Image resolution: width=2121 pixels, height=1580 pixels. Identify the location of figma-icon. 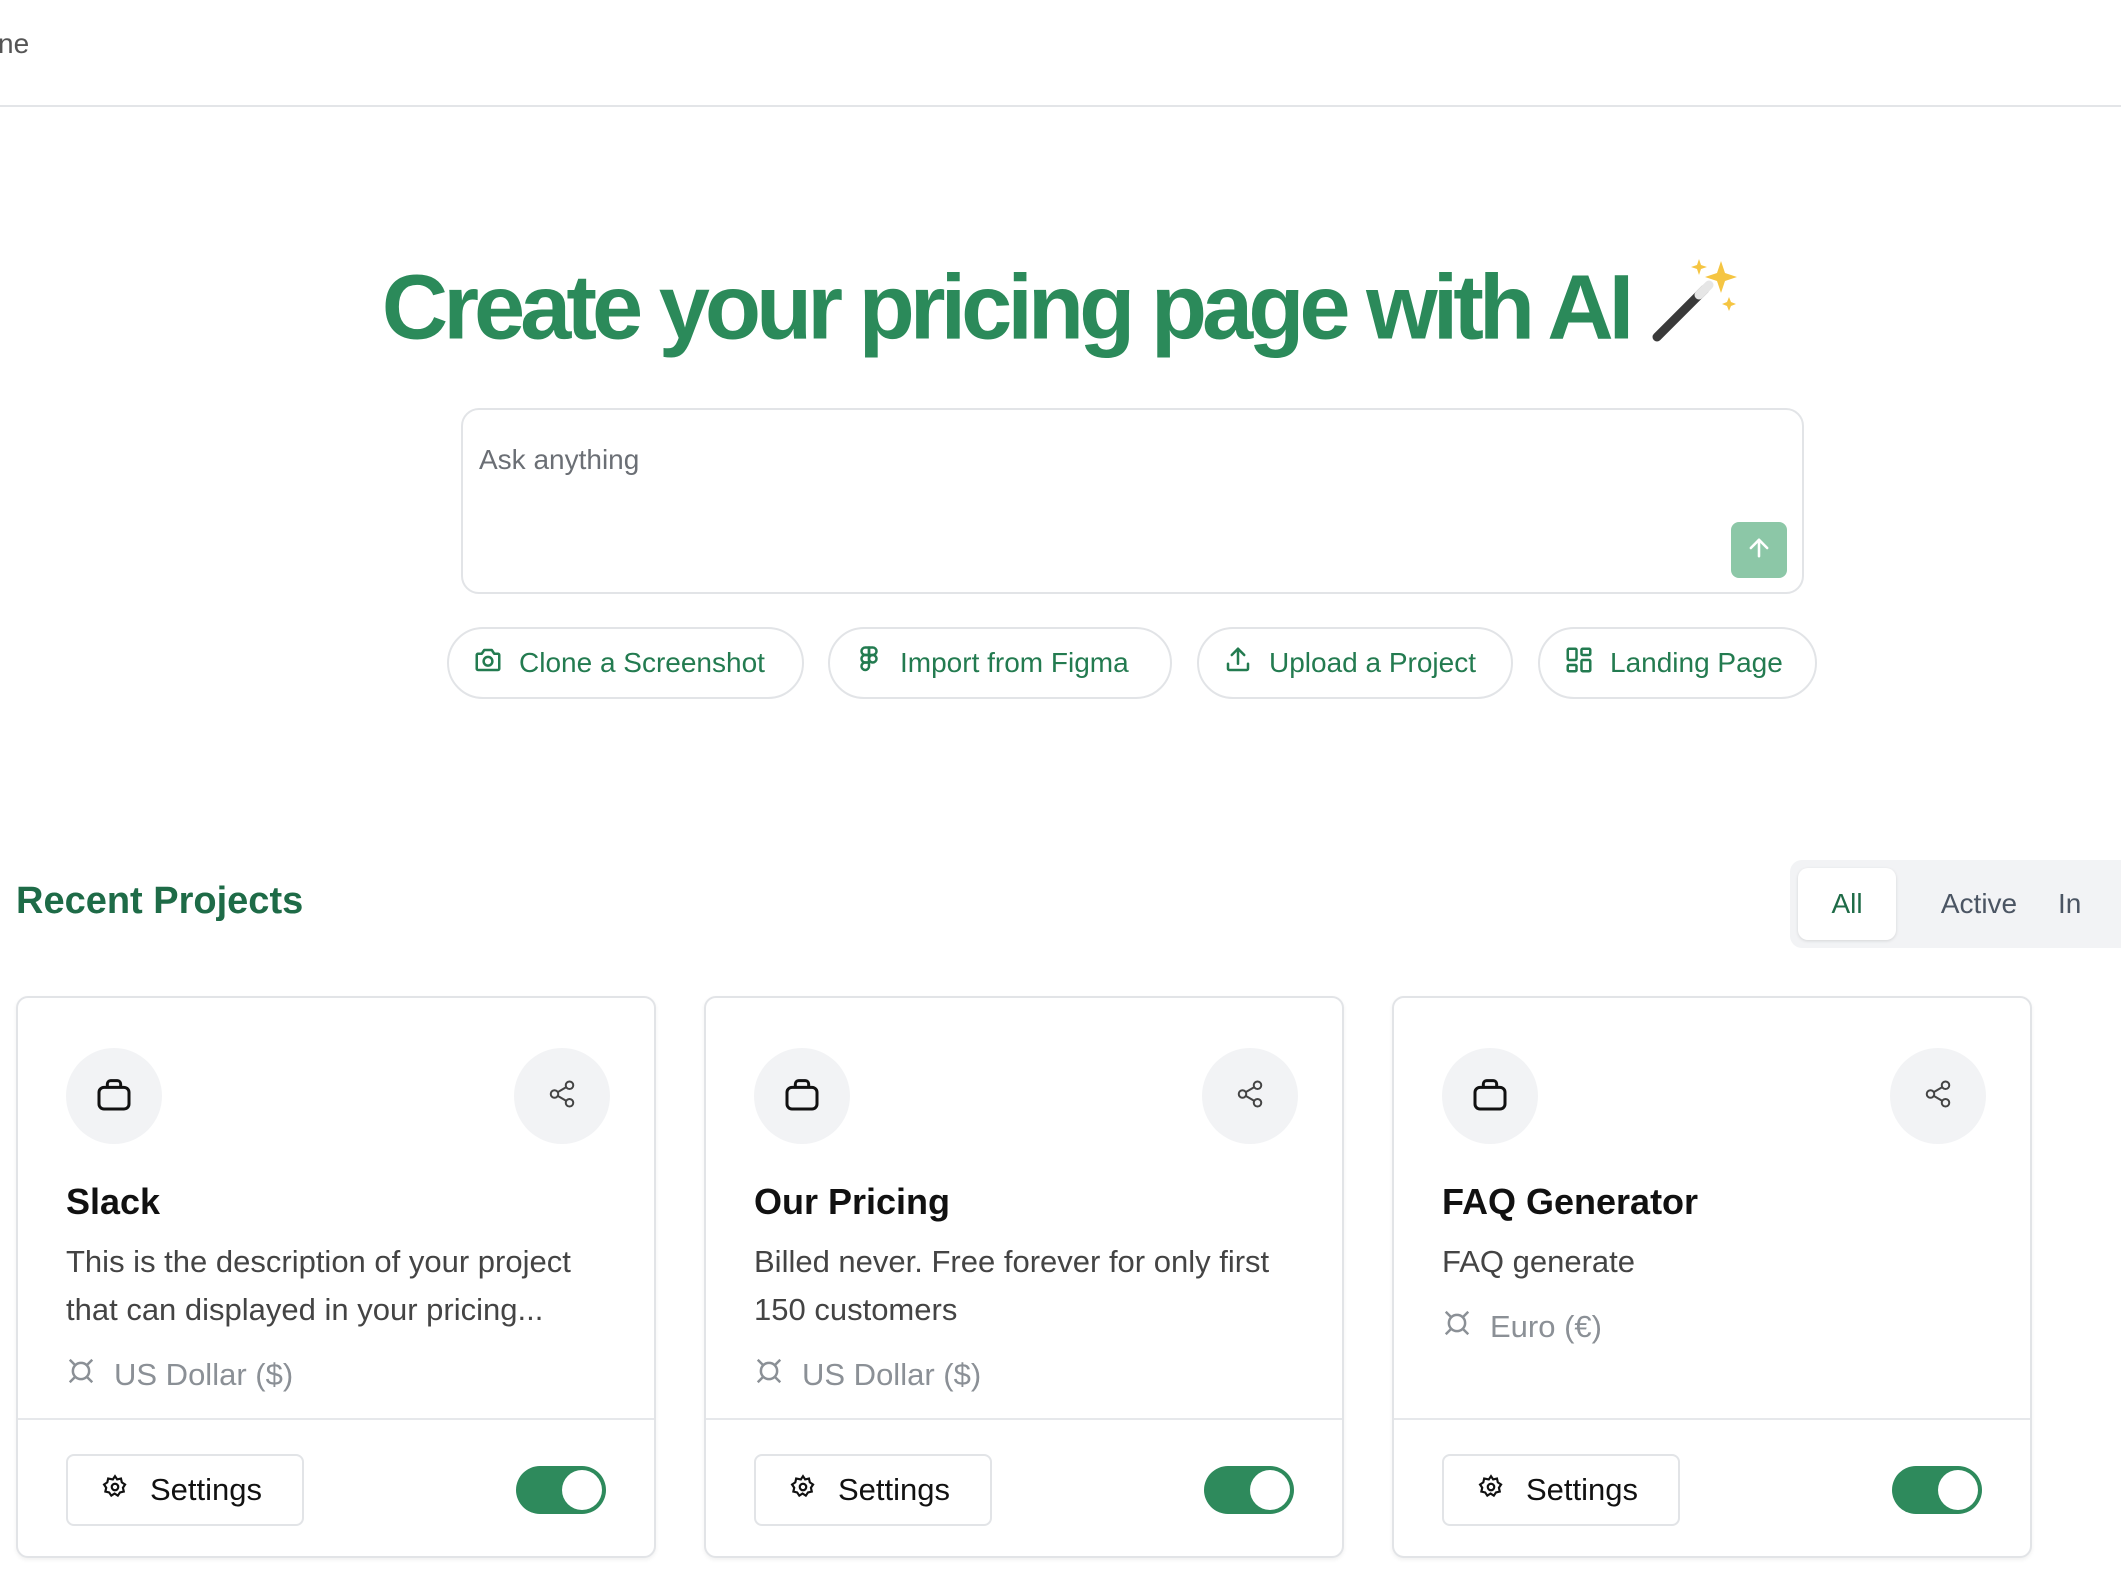
(869, 663).